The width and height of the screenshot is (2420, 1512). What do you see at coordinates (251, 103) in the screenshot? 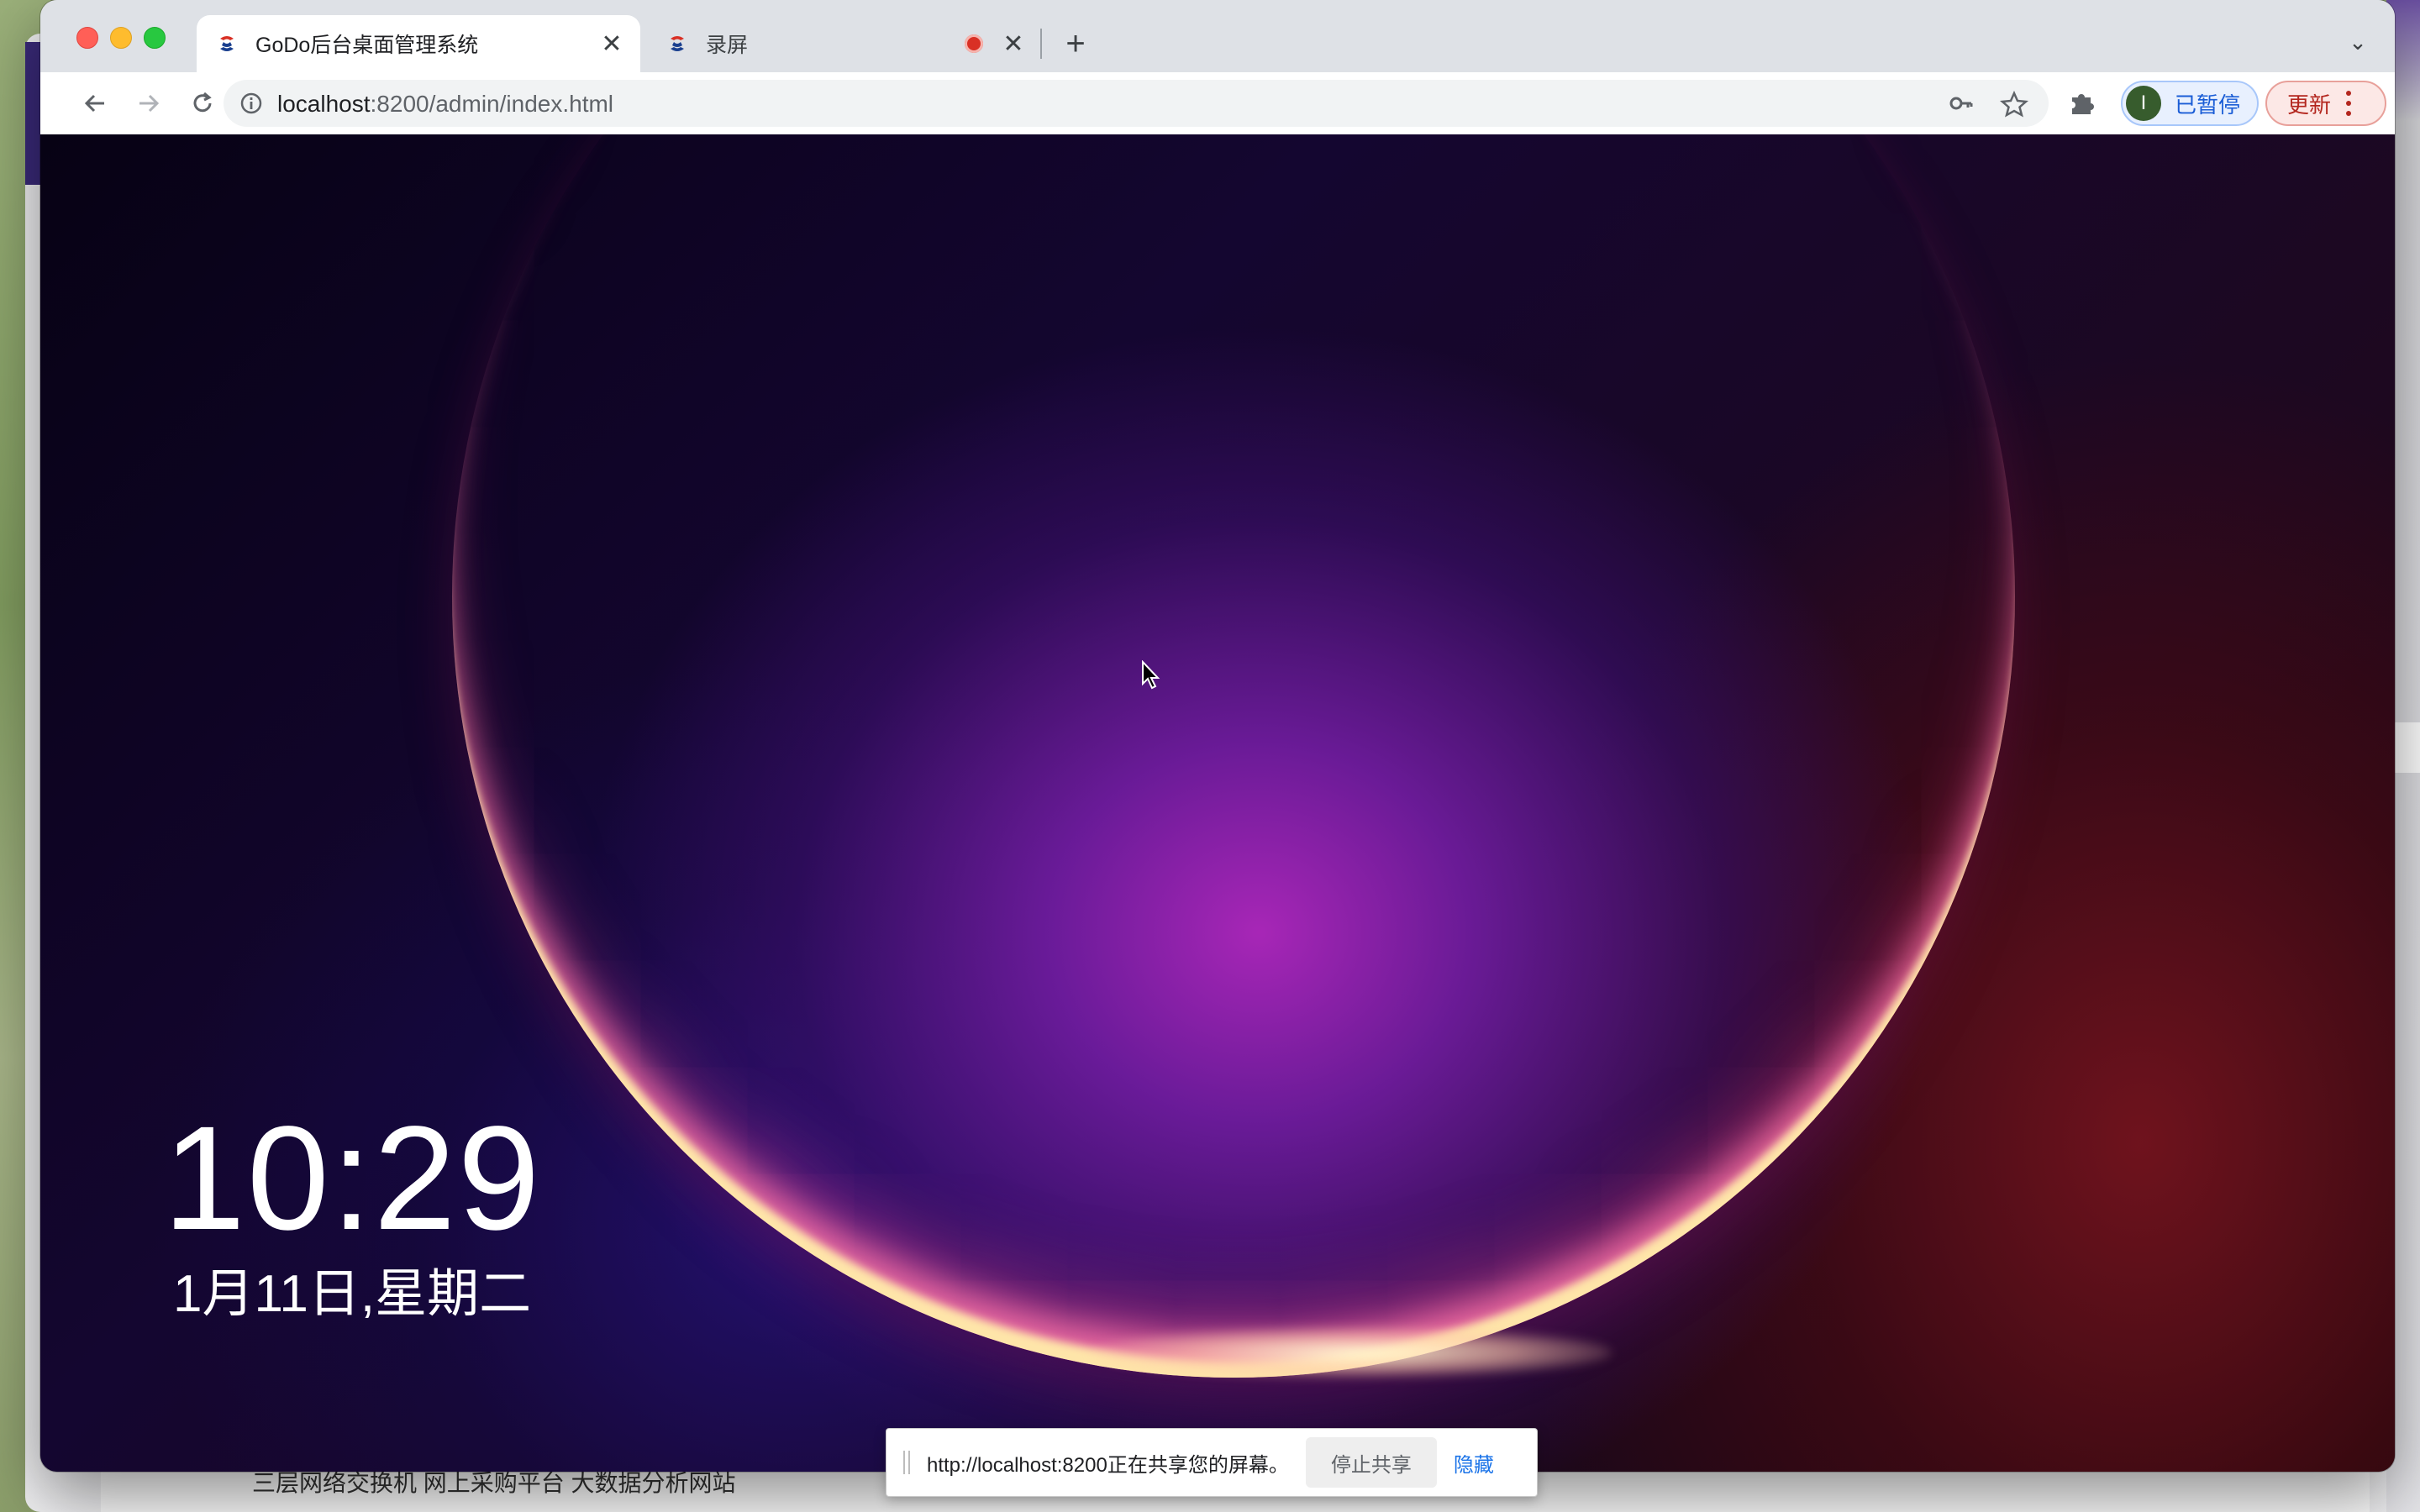
I see `site-info-icon` at bounding box center [251, 103].